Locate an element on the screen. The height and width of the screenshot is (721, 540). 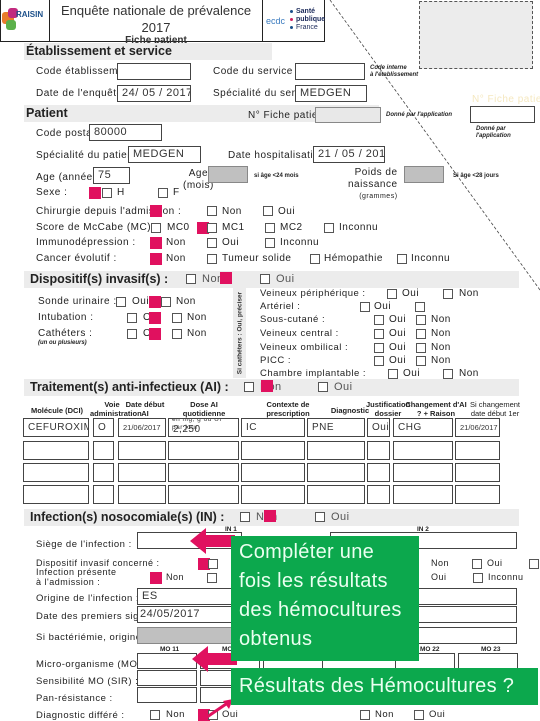
checkbox-cath-5-oui is located at coordinates (379, 361).